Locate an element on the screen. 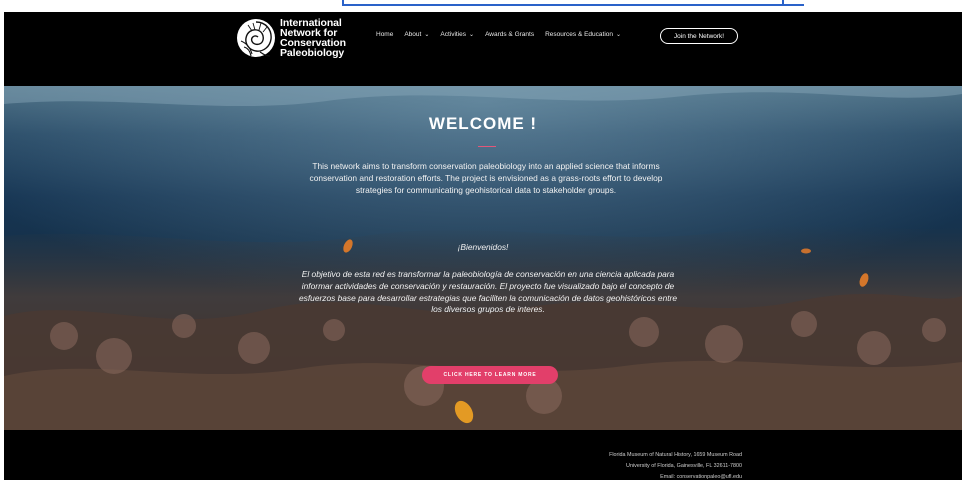 The image size is (962, 480). nav-item-about: About ⌄ is located at coordinates (416, 34).